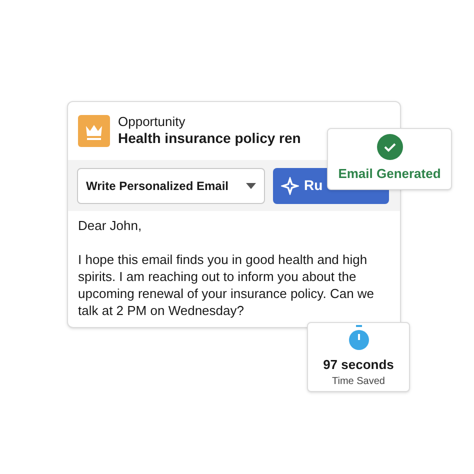 The height and width of the screenshot is (474, 474). Describe the element at coordinates (110, 225) in the screenshot. I see `email-greeting: Dear John,` at that location.